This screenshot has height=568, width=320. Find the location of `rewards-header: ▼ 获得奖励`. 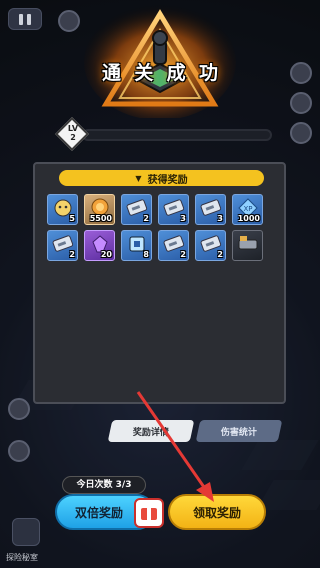

rewards-header: ▼ 获得奖励 is located at coordinates (161, 178).